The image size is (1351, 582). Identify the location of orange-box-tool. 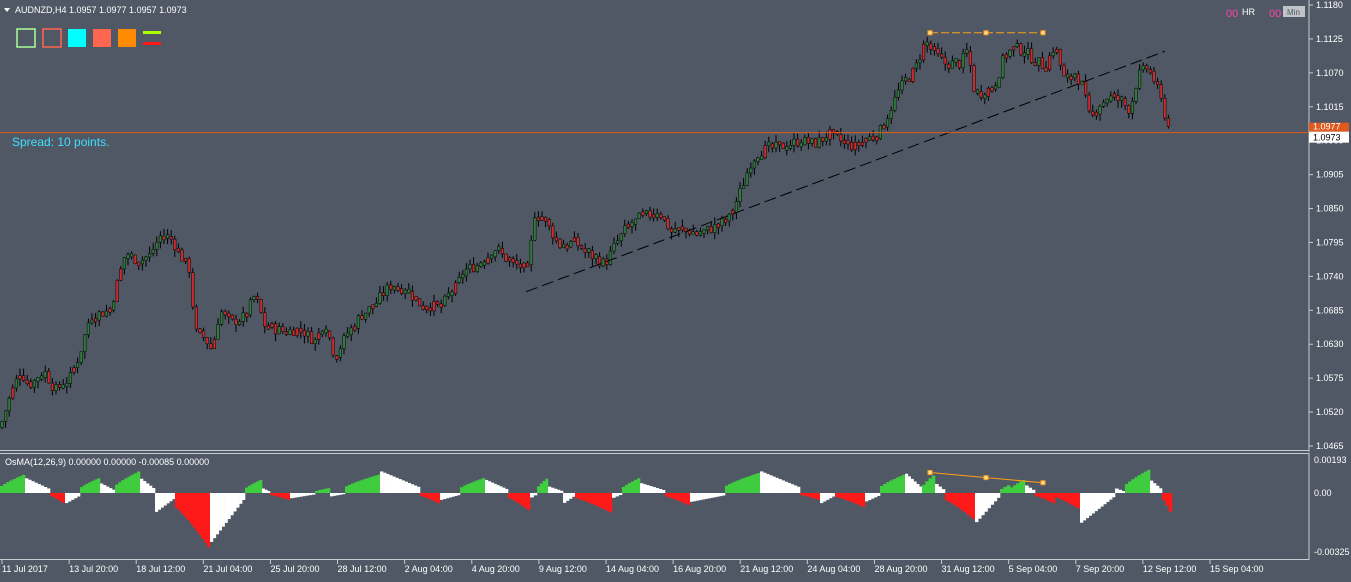
(127, 38).